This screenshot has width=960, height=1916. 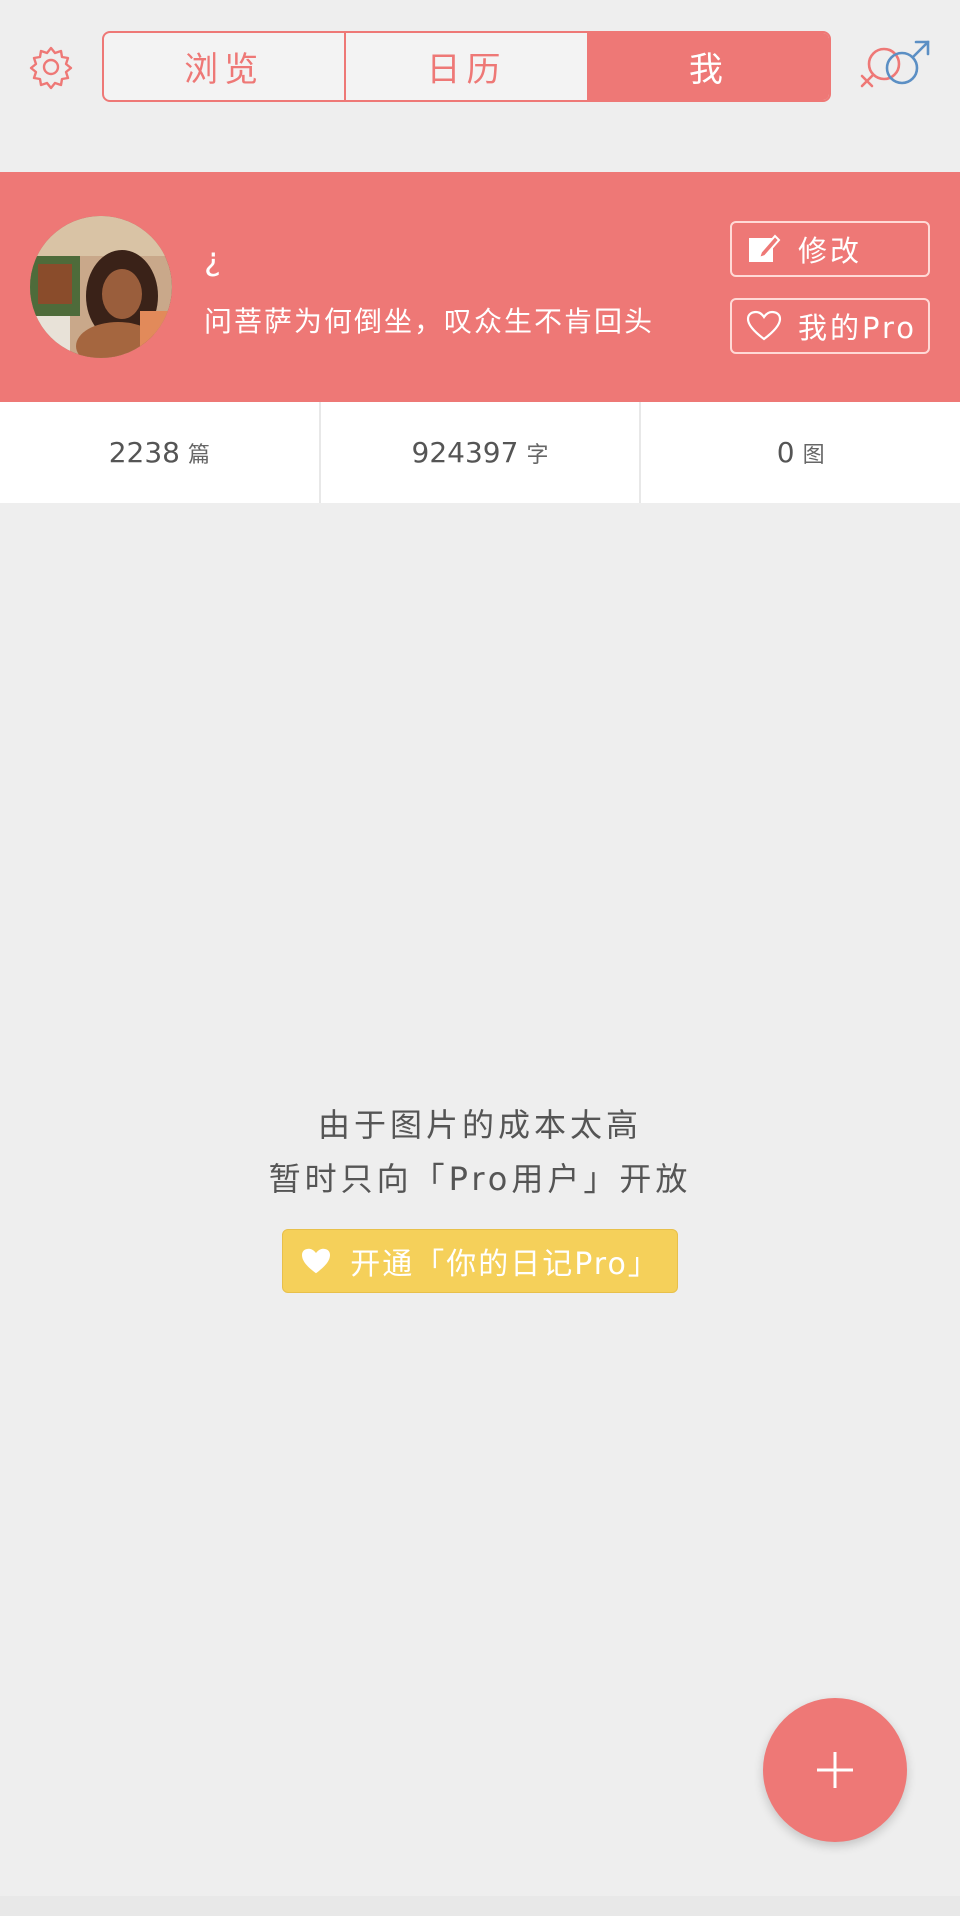 I want to click on edit-label: 修改, so click(x=830, y=251).